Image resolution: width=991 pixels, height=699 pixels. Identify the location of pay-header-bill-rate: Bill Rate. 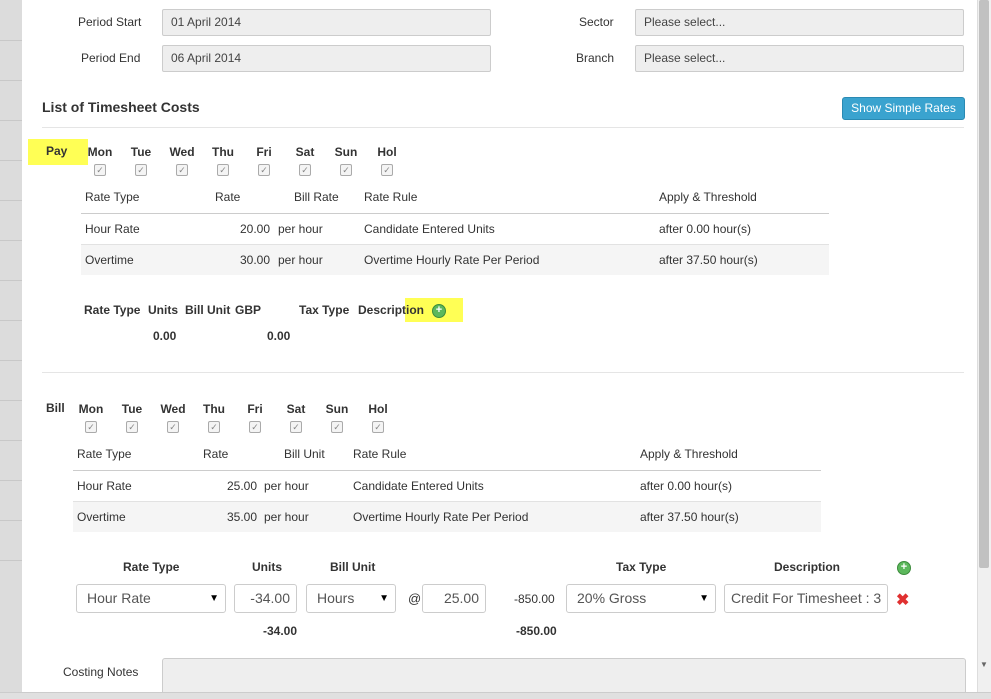
(316, 197).